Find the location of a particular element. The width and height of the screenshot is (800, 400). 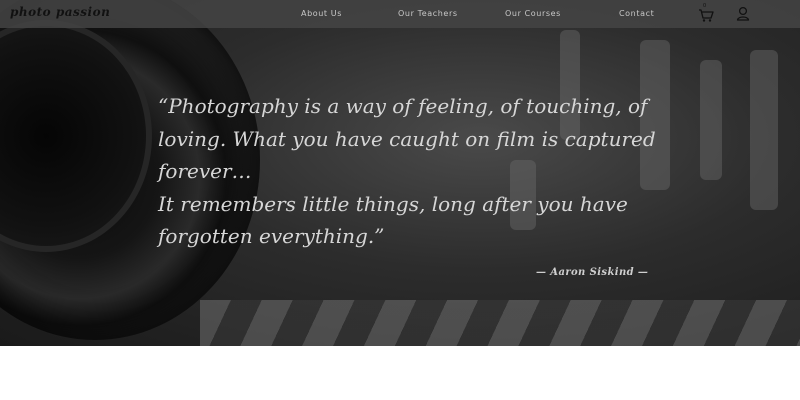

lens-ring is located at coordinates (76, 136).